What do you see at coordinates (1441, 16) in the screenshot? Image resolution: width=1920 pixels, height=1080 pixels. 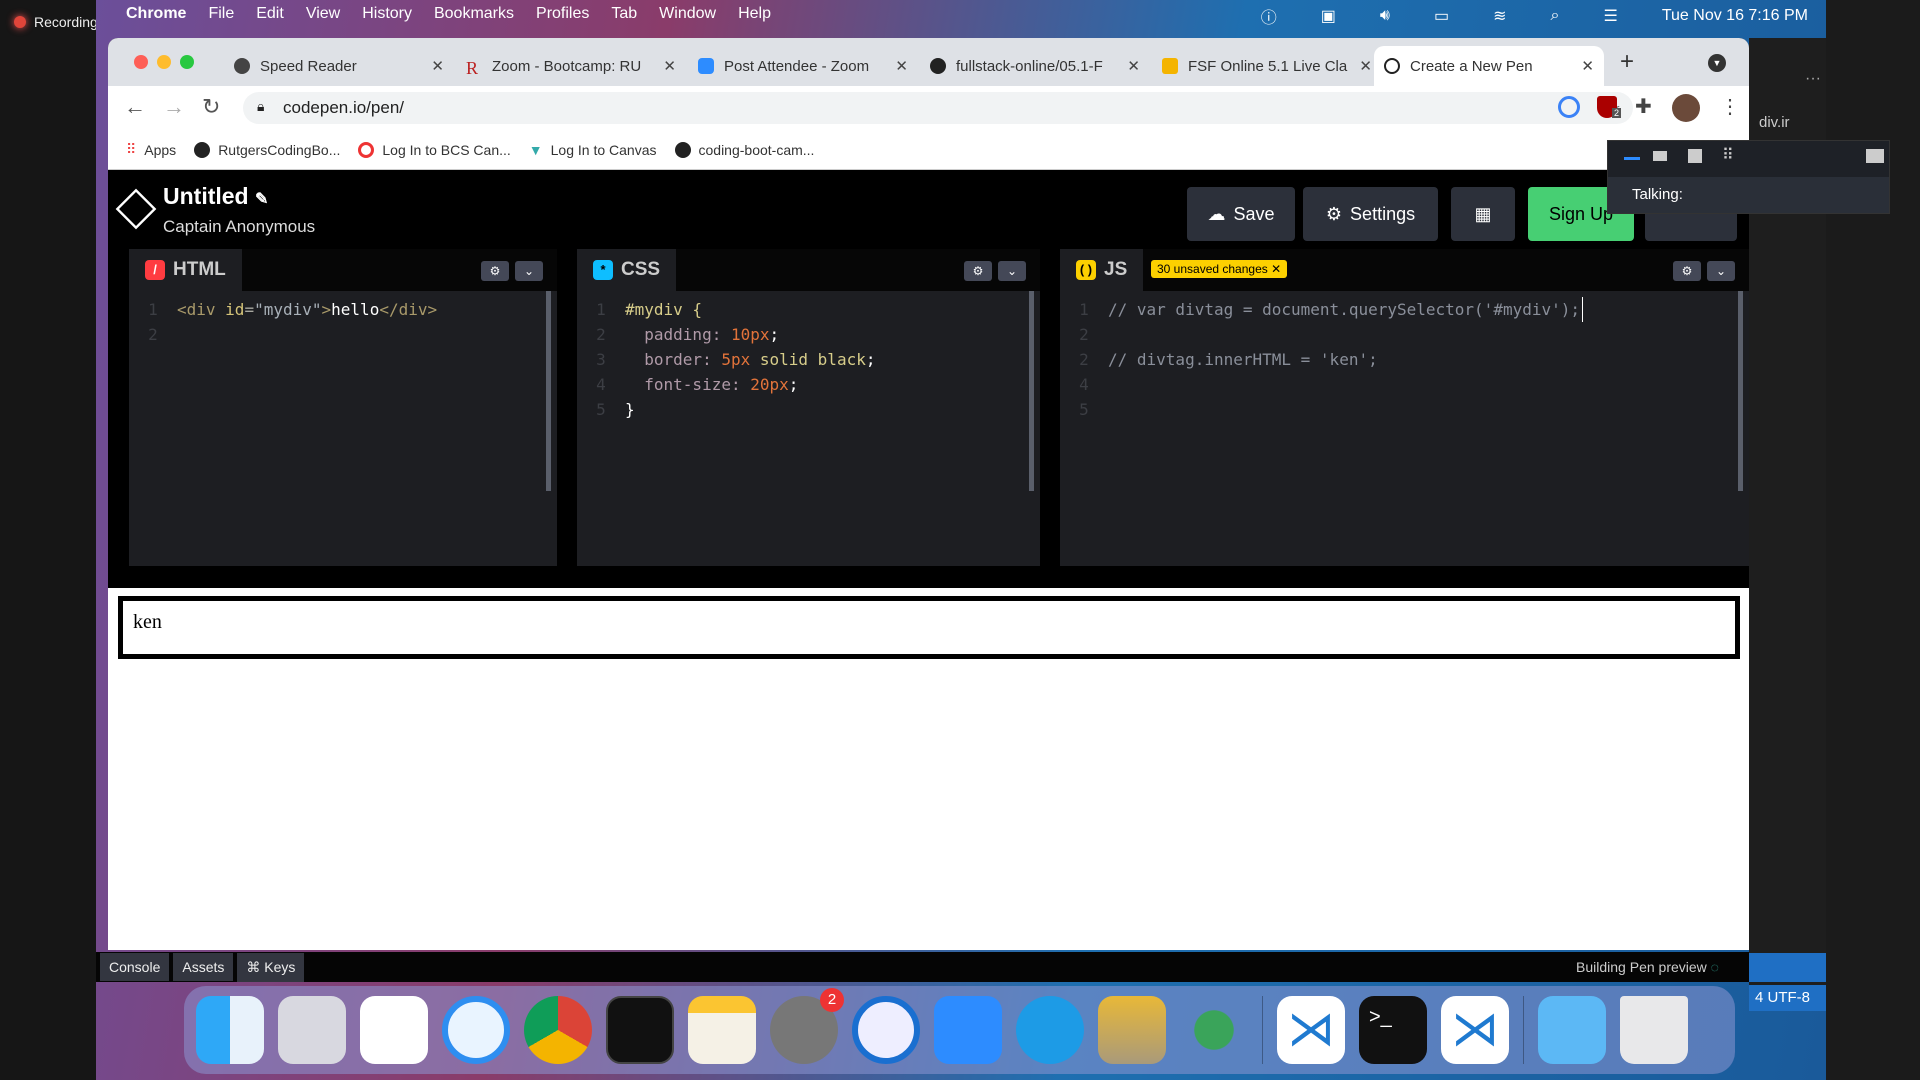 I see `battery-icon: ▭` at bounding box center [1441, 16].